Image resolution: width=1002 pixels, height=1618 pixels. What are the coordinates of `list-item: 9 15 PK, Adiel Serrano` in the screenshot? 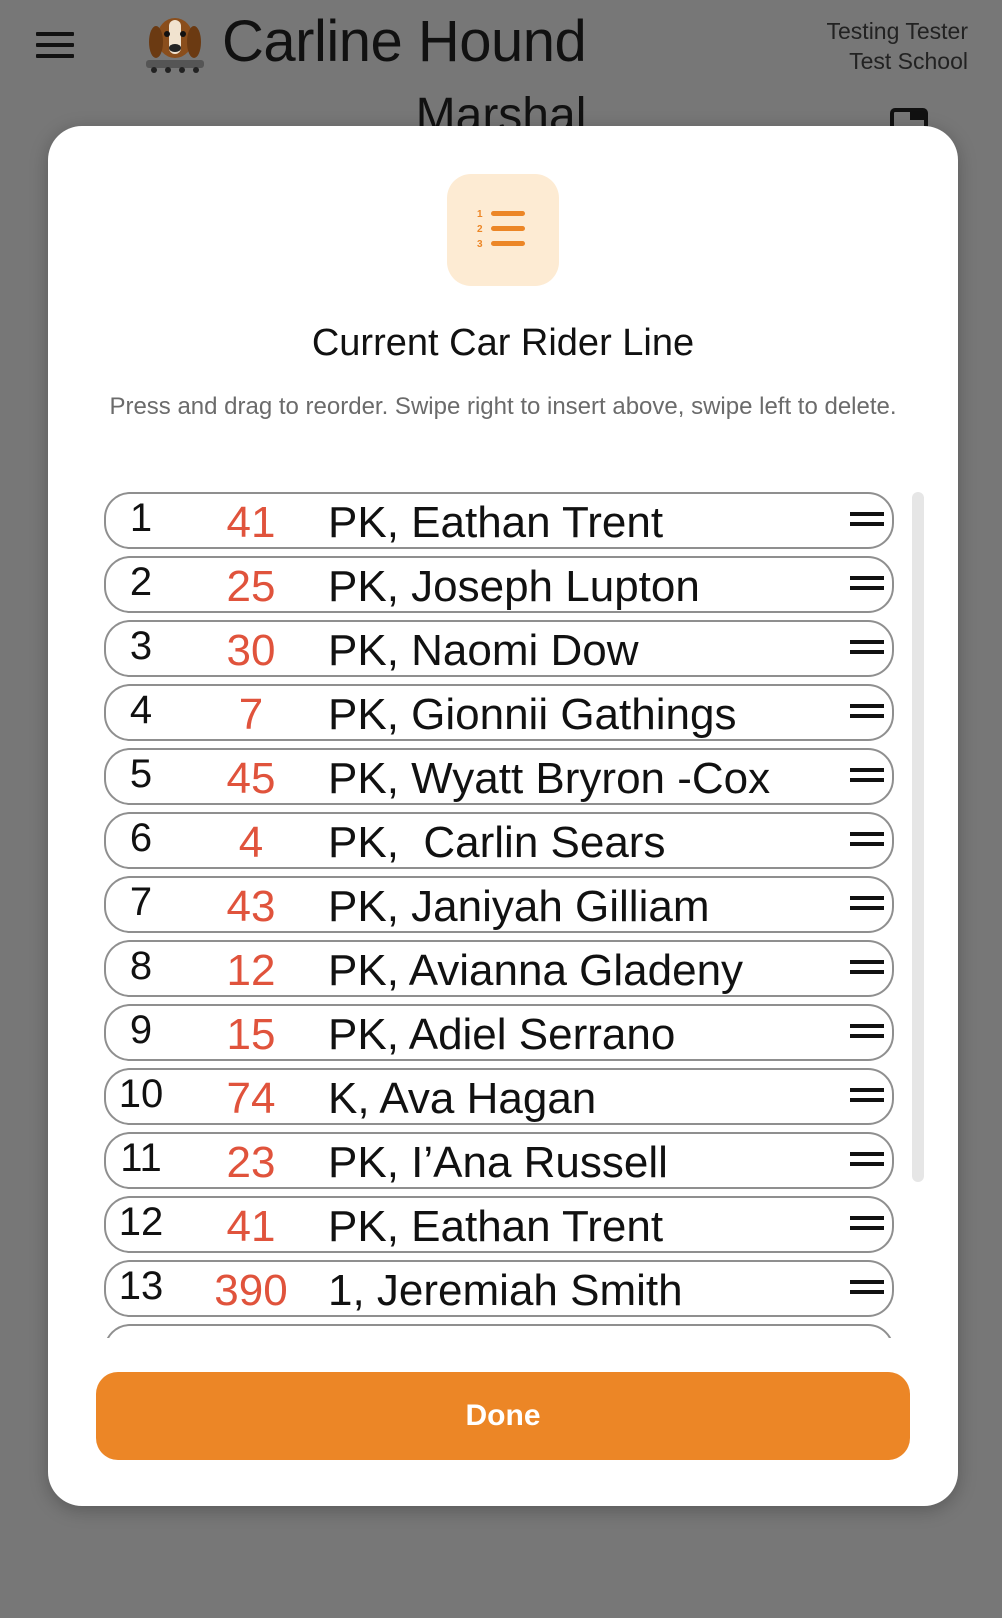 It's located at (499, 1032).